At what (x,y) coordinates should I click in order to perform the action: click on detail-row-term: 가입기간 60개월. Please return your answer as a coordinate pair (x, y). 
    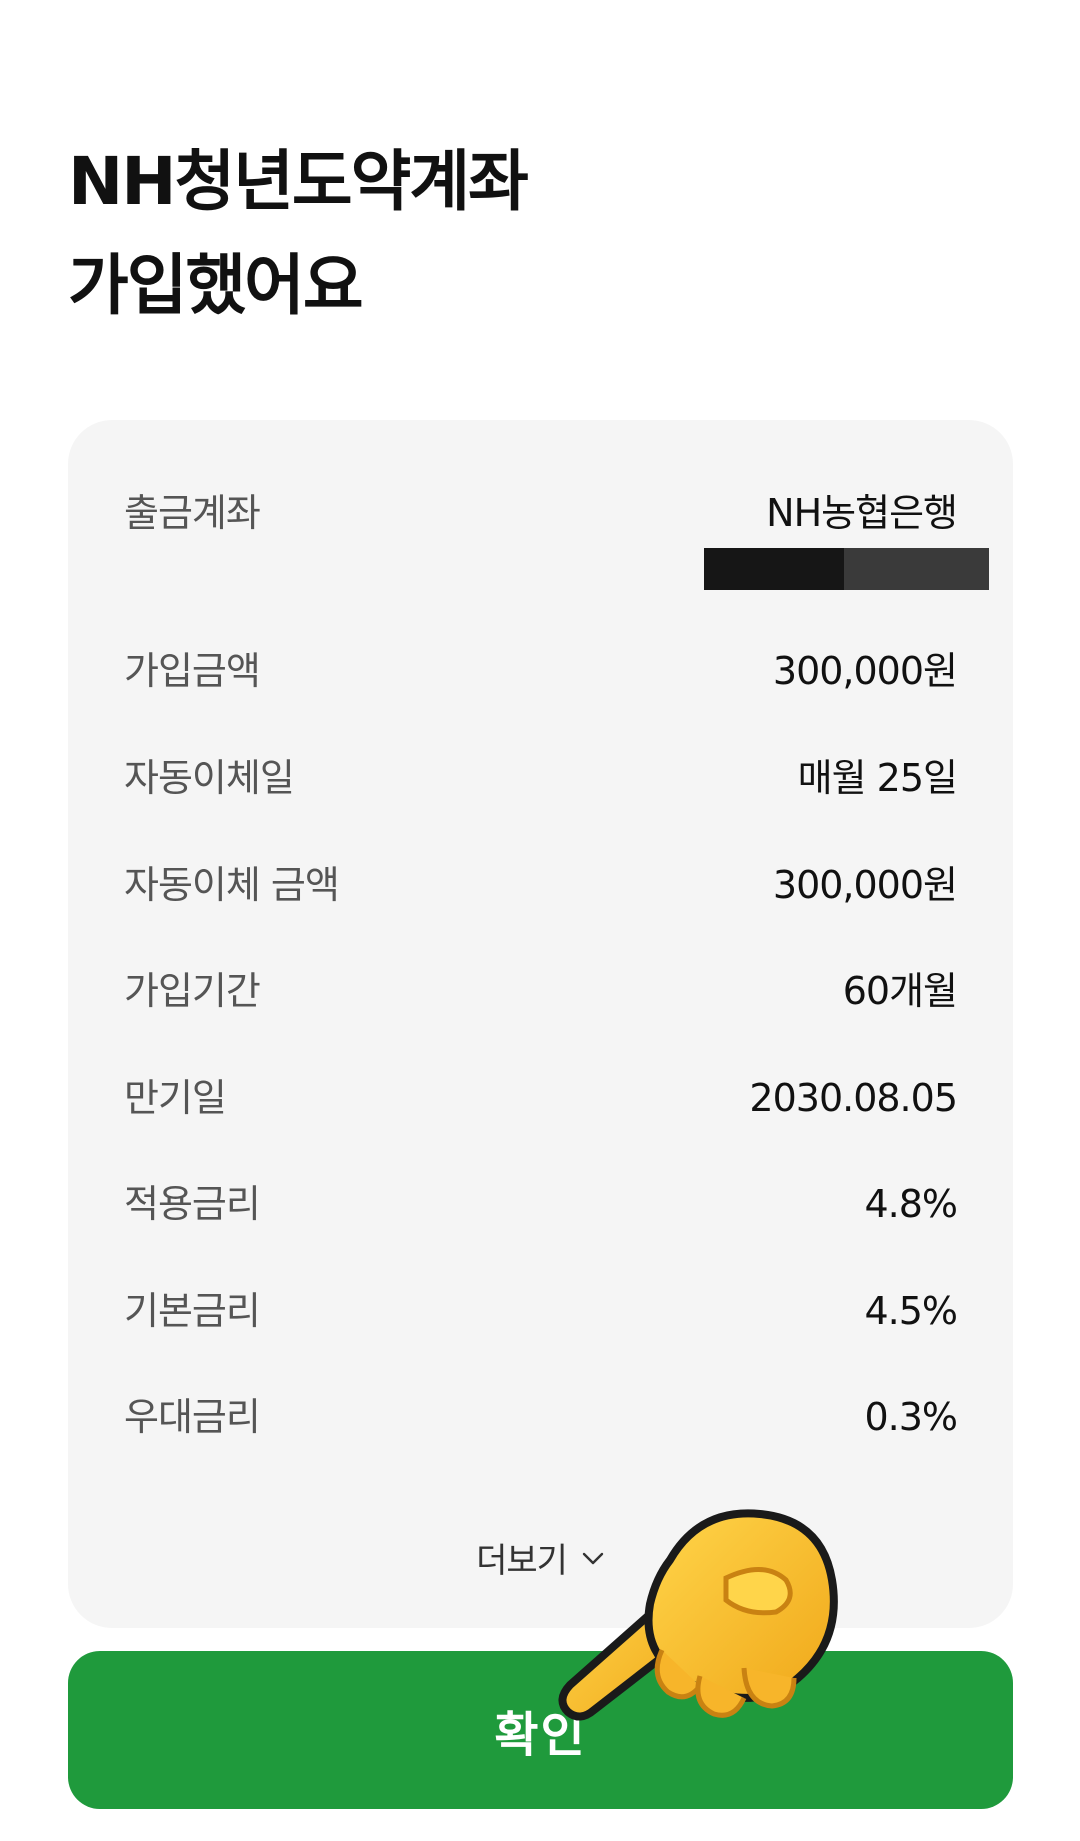
    Looking at the image, I should click on (541, 991).